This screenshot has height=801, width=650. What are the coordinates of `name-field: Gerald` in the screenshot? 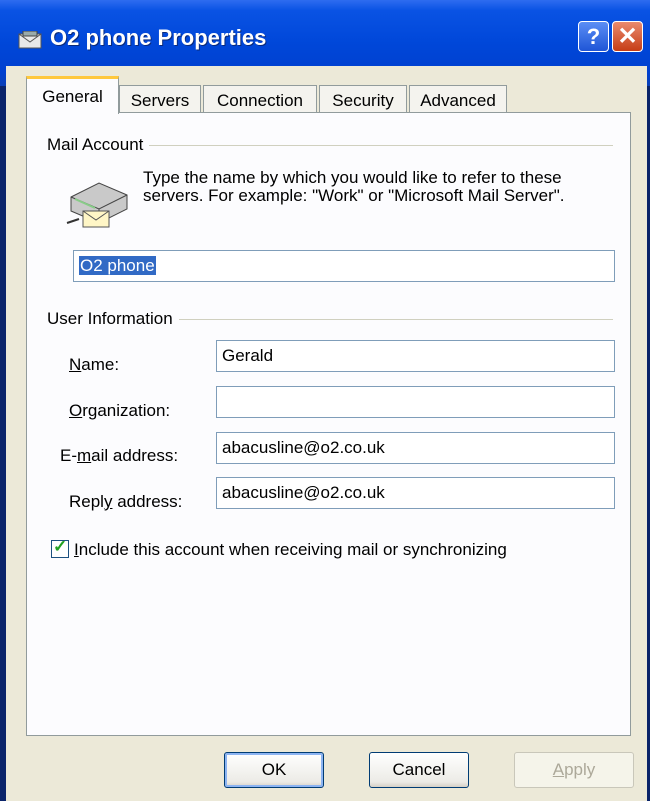 It's located at (415, 356).